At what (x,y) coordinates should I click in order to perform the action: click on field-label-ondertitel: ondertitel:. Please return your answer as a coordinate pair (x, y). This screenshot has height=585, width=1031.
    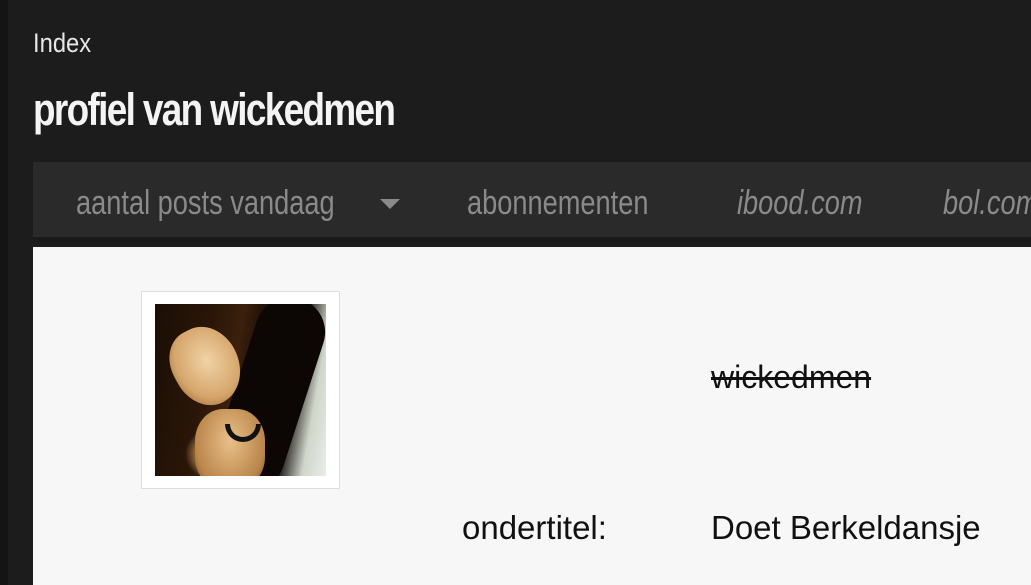
    Looking at the image, I should click on (534, 527).